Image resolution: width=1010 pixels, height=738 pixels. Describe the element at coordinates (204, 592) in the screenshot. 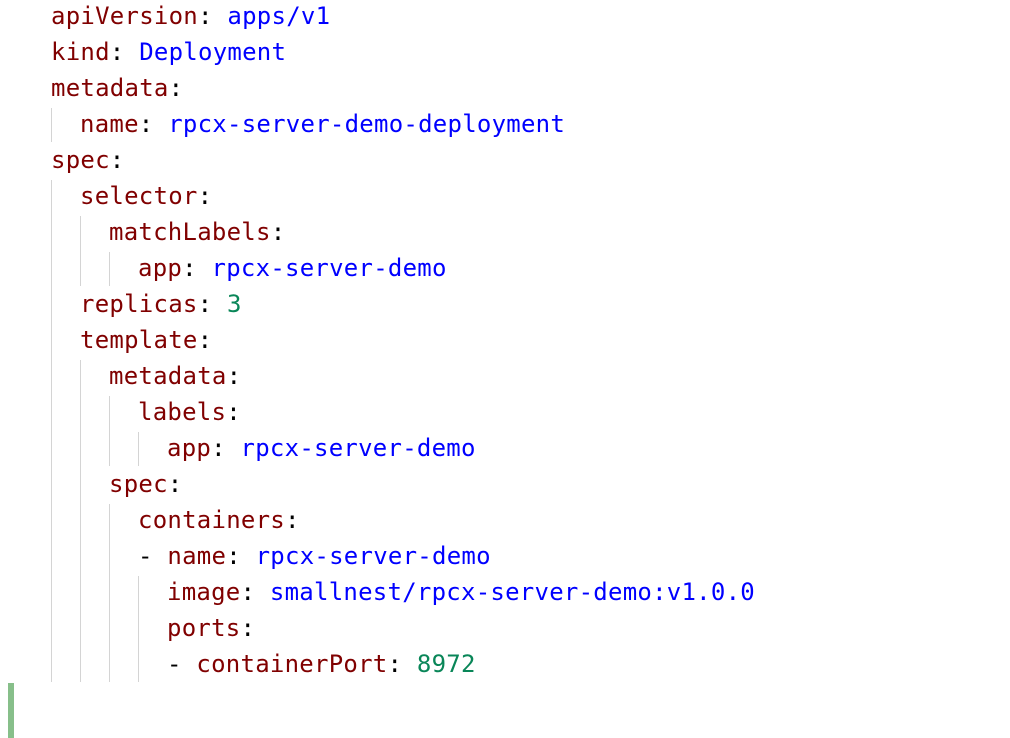

I see `yaml-key: image` at that location.